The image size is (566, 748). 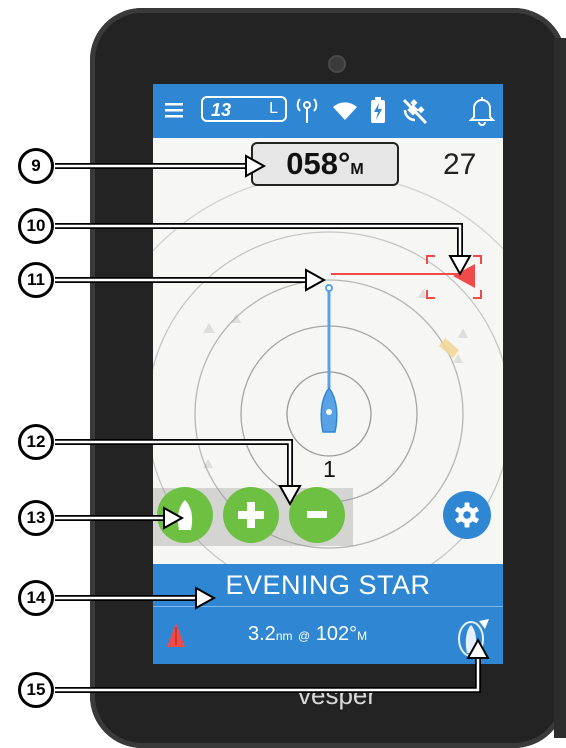 What do you see at coordinates (36, 226) in the screenshot?
I see `callout-10: 10` at bounding box center [36, 226].